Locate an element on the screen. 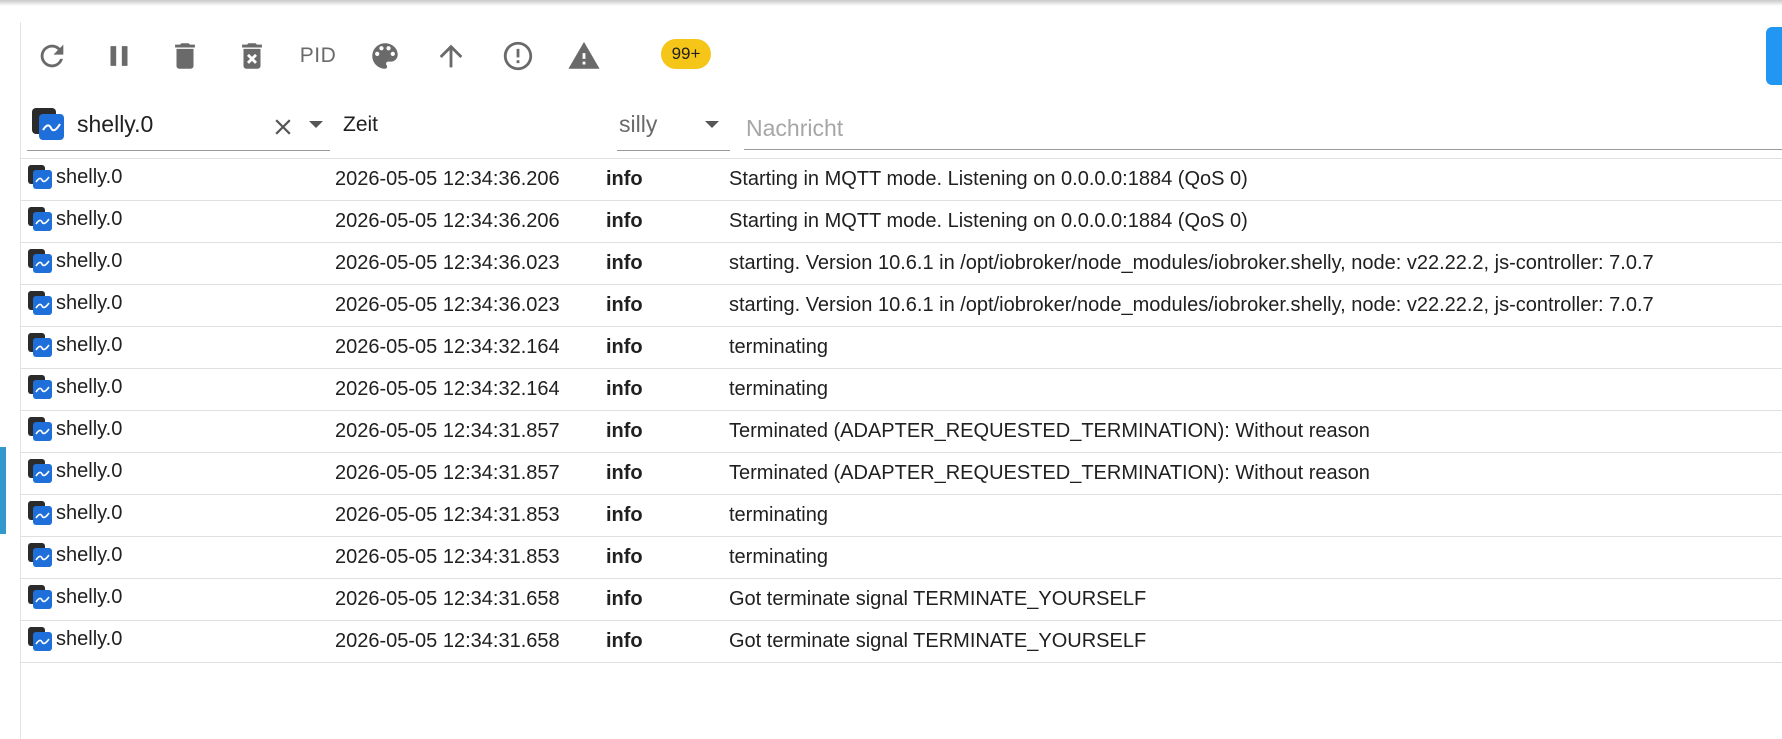 This screenshot has width=1782, height=739. error-circle-icon is located at coordinates (518, 56).